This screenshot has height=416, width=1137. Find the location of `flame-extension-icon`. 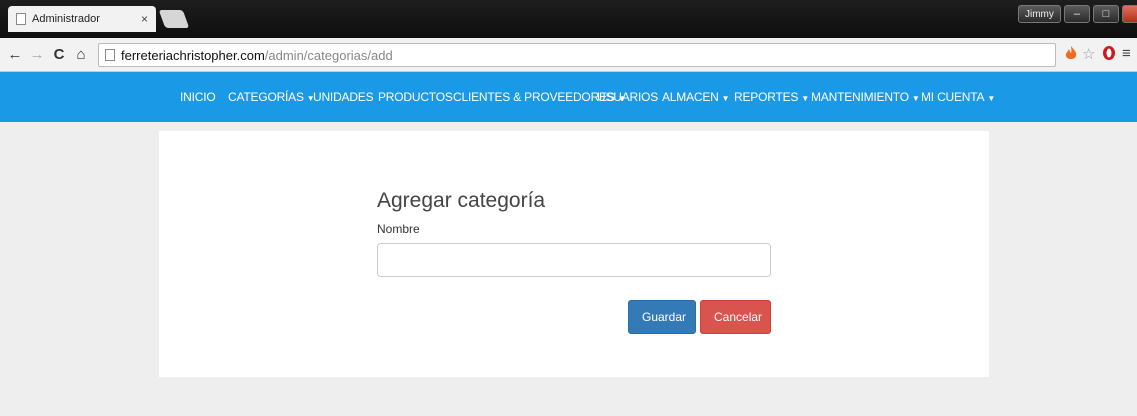

flame-extension-icon is located at coordinates (1071, 55).